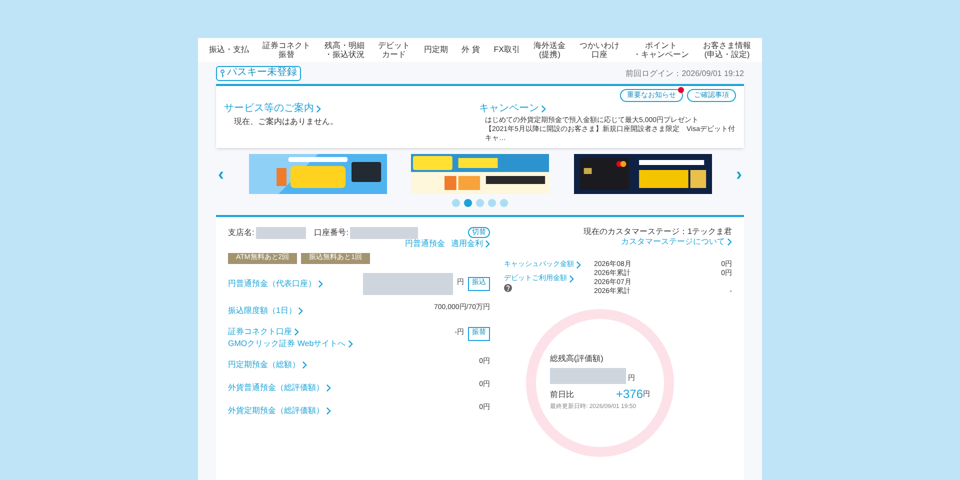 Image resolution: width=960 pixels, height=480 pixels. I want to click on nav-item: 円定期, so click(436, 50).